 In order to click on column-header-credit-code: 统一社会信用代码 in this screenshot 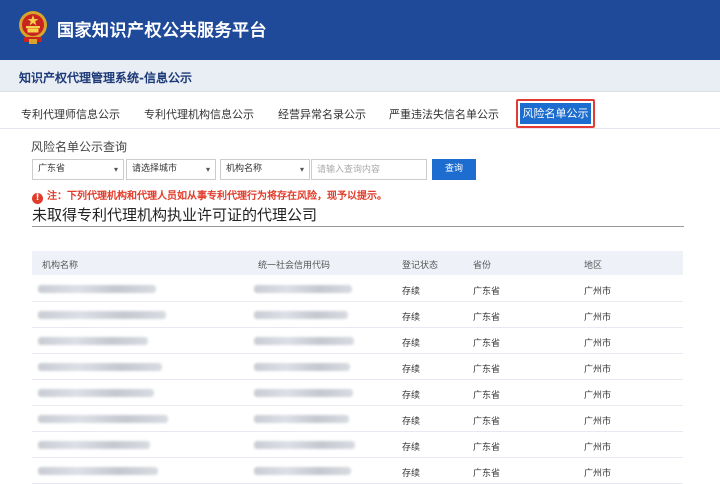, I will do `click(294, 266)`.